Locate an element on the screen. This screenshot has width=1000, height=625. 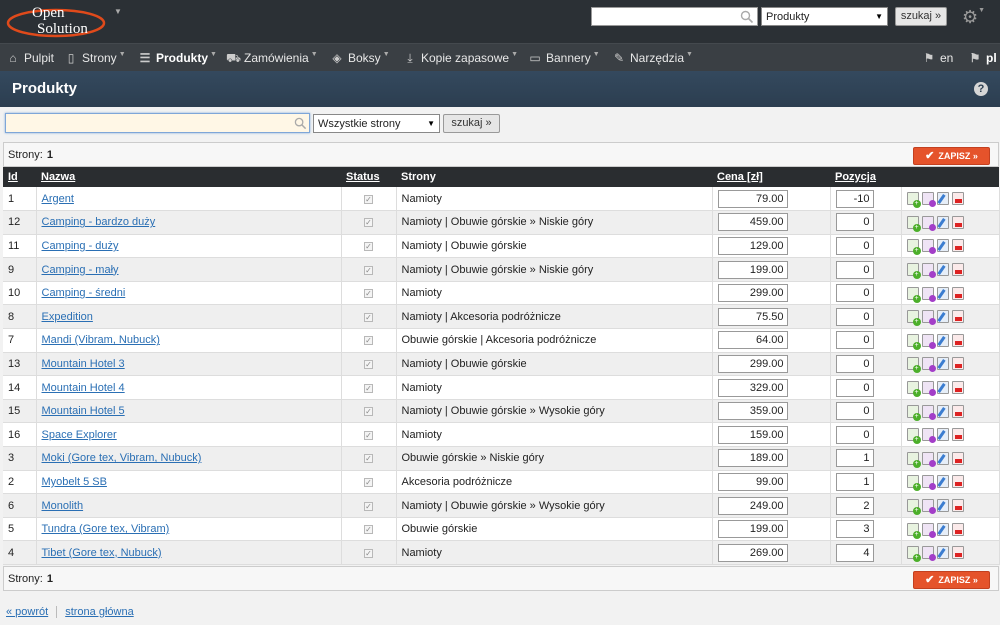
product-link: Mountain Hotel 5 is located at coordinates (83, 411).